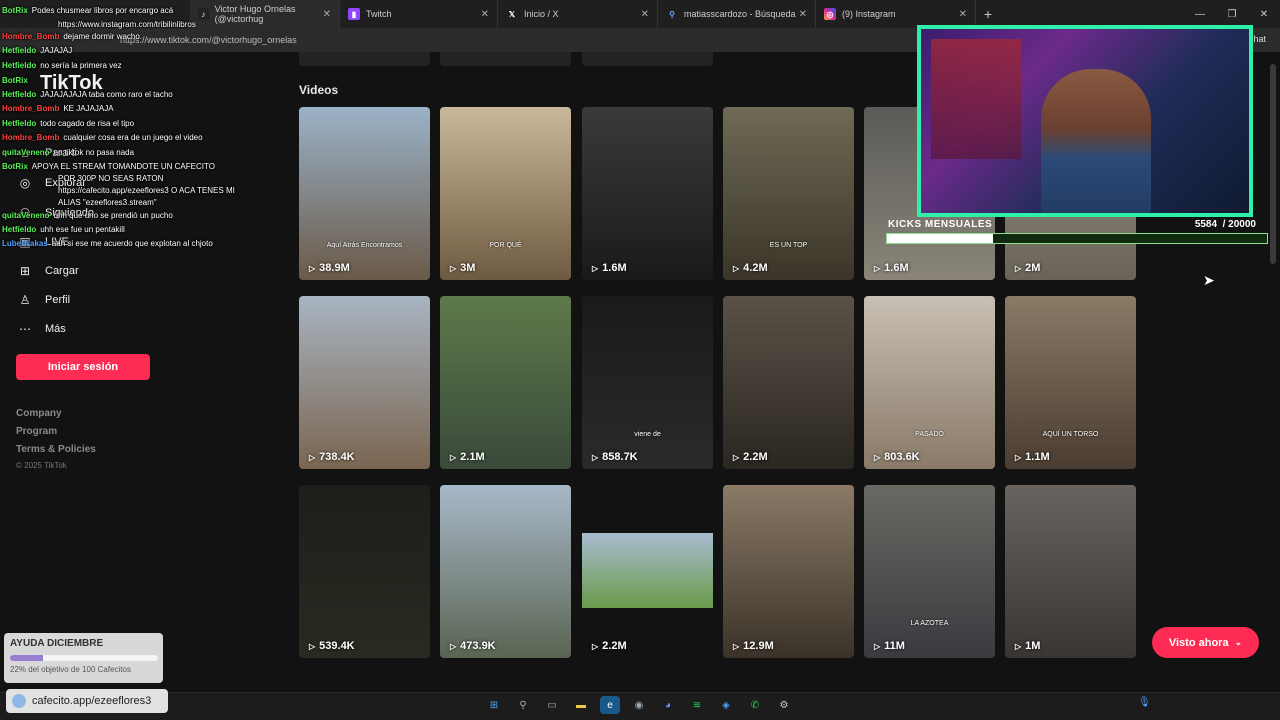  Describe the element at coordinates (896, 14) in the screenshot. I see `tab-instagram: ◎ (9) Instagram ✕` at that location.